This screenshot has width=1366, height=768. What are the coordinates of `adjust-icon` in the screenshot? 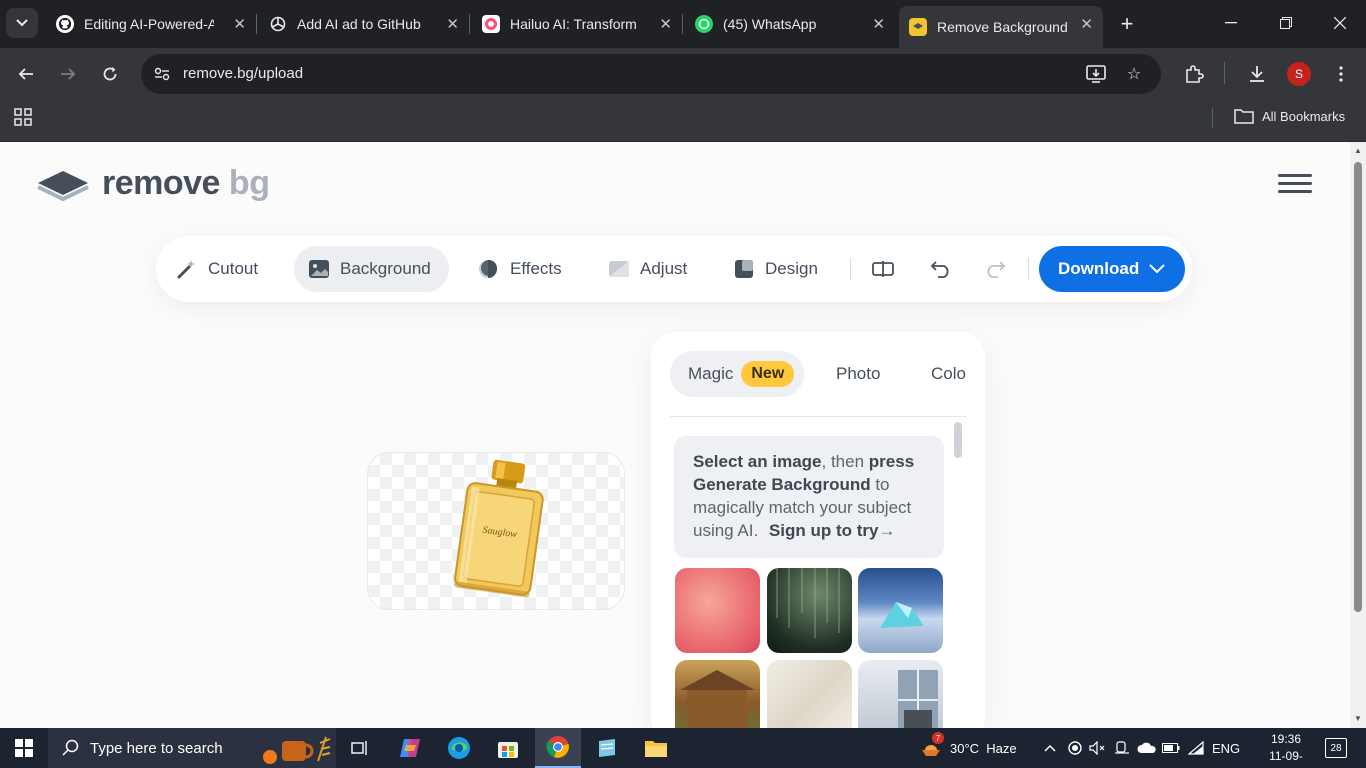 It's located at (619, 269).